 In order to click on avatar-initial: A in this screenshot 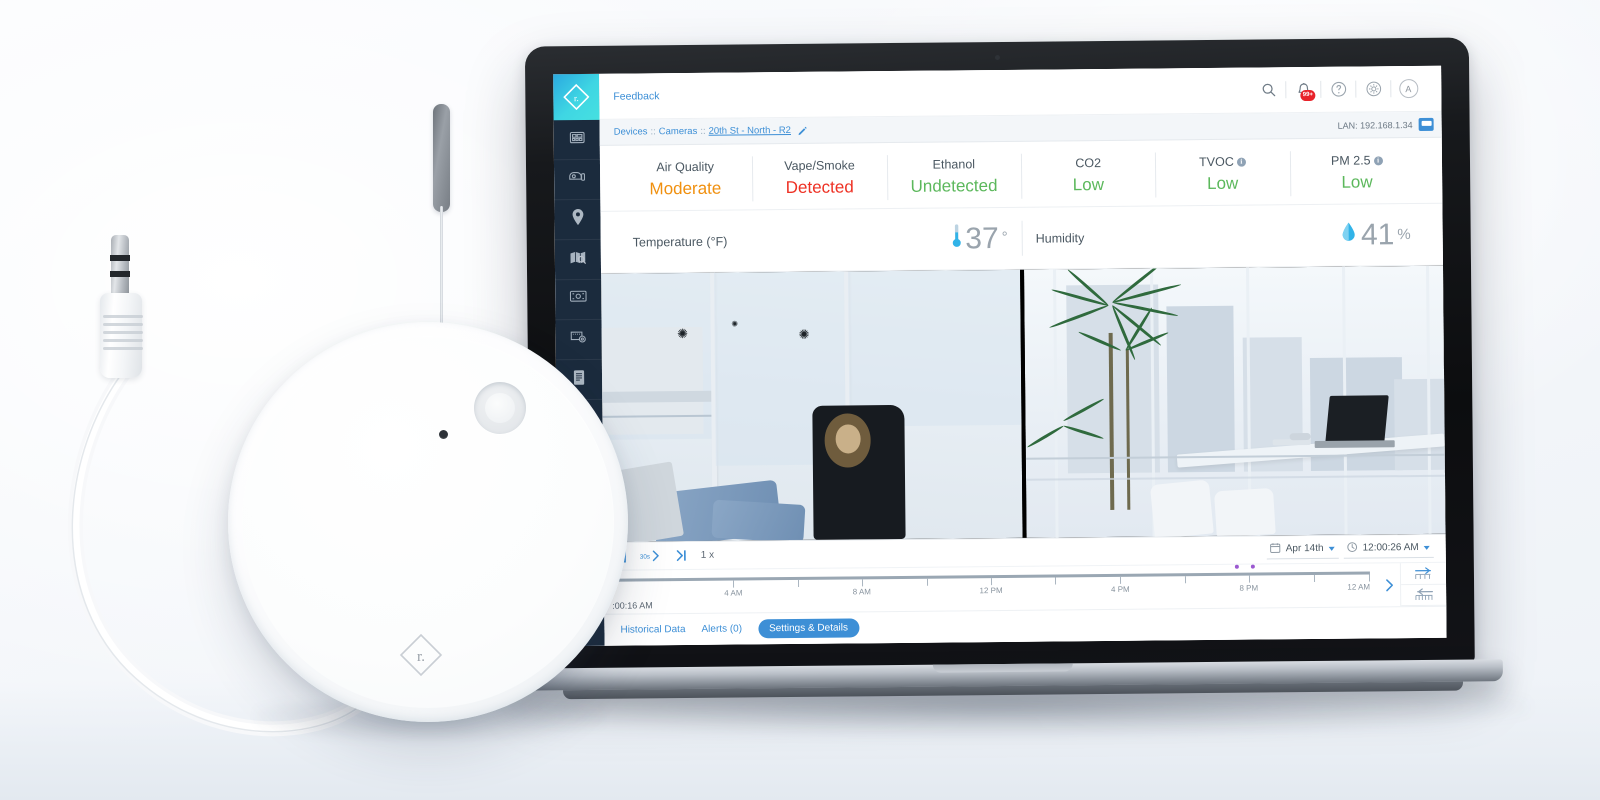, I will do `click(1408, 88)`.